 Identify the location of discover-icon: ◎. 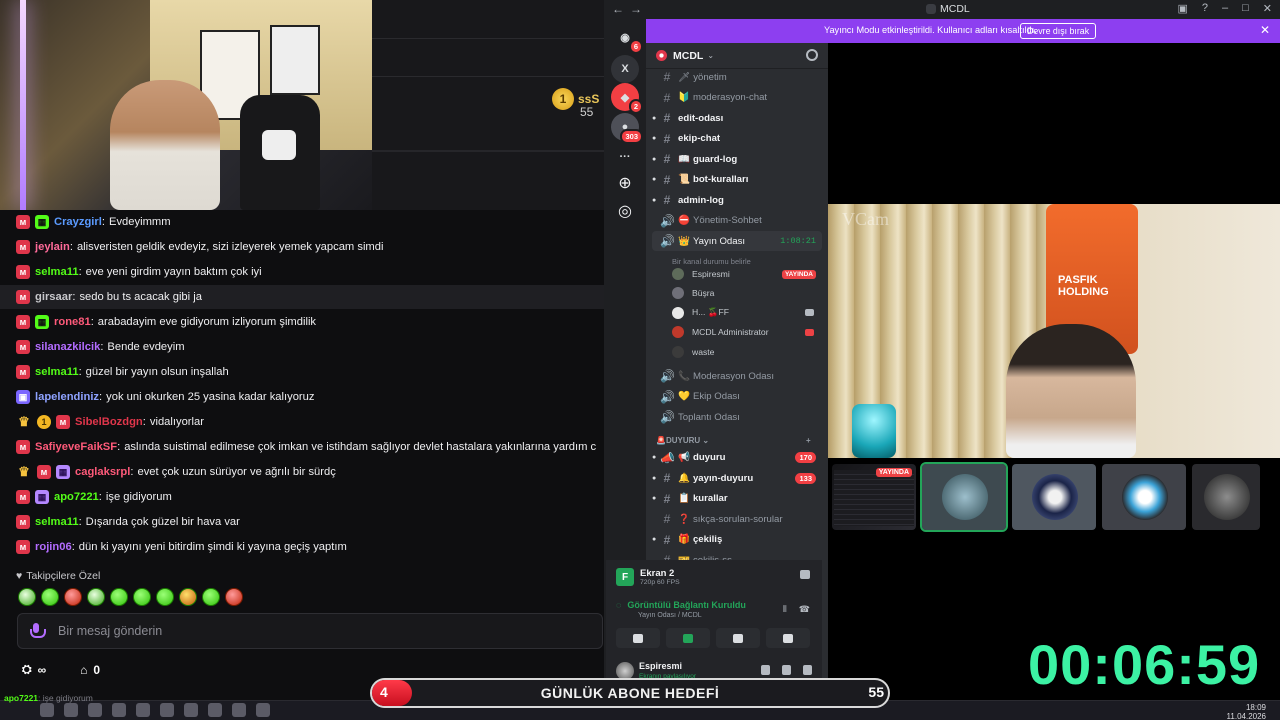
(625, 211).